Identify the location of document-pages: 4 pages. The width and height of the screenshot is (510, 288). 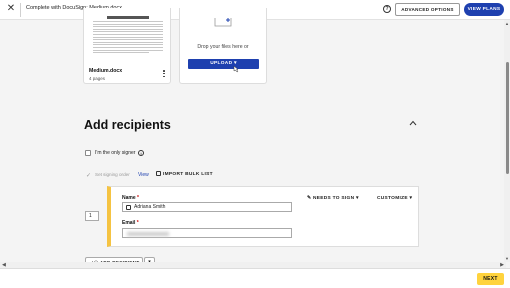
(97, 78).